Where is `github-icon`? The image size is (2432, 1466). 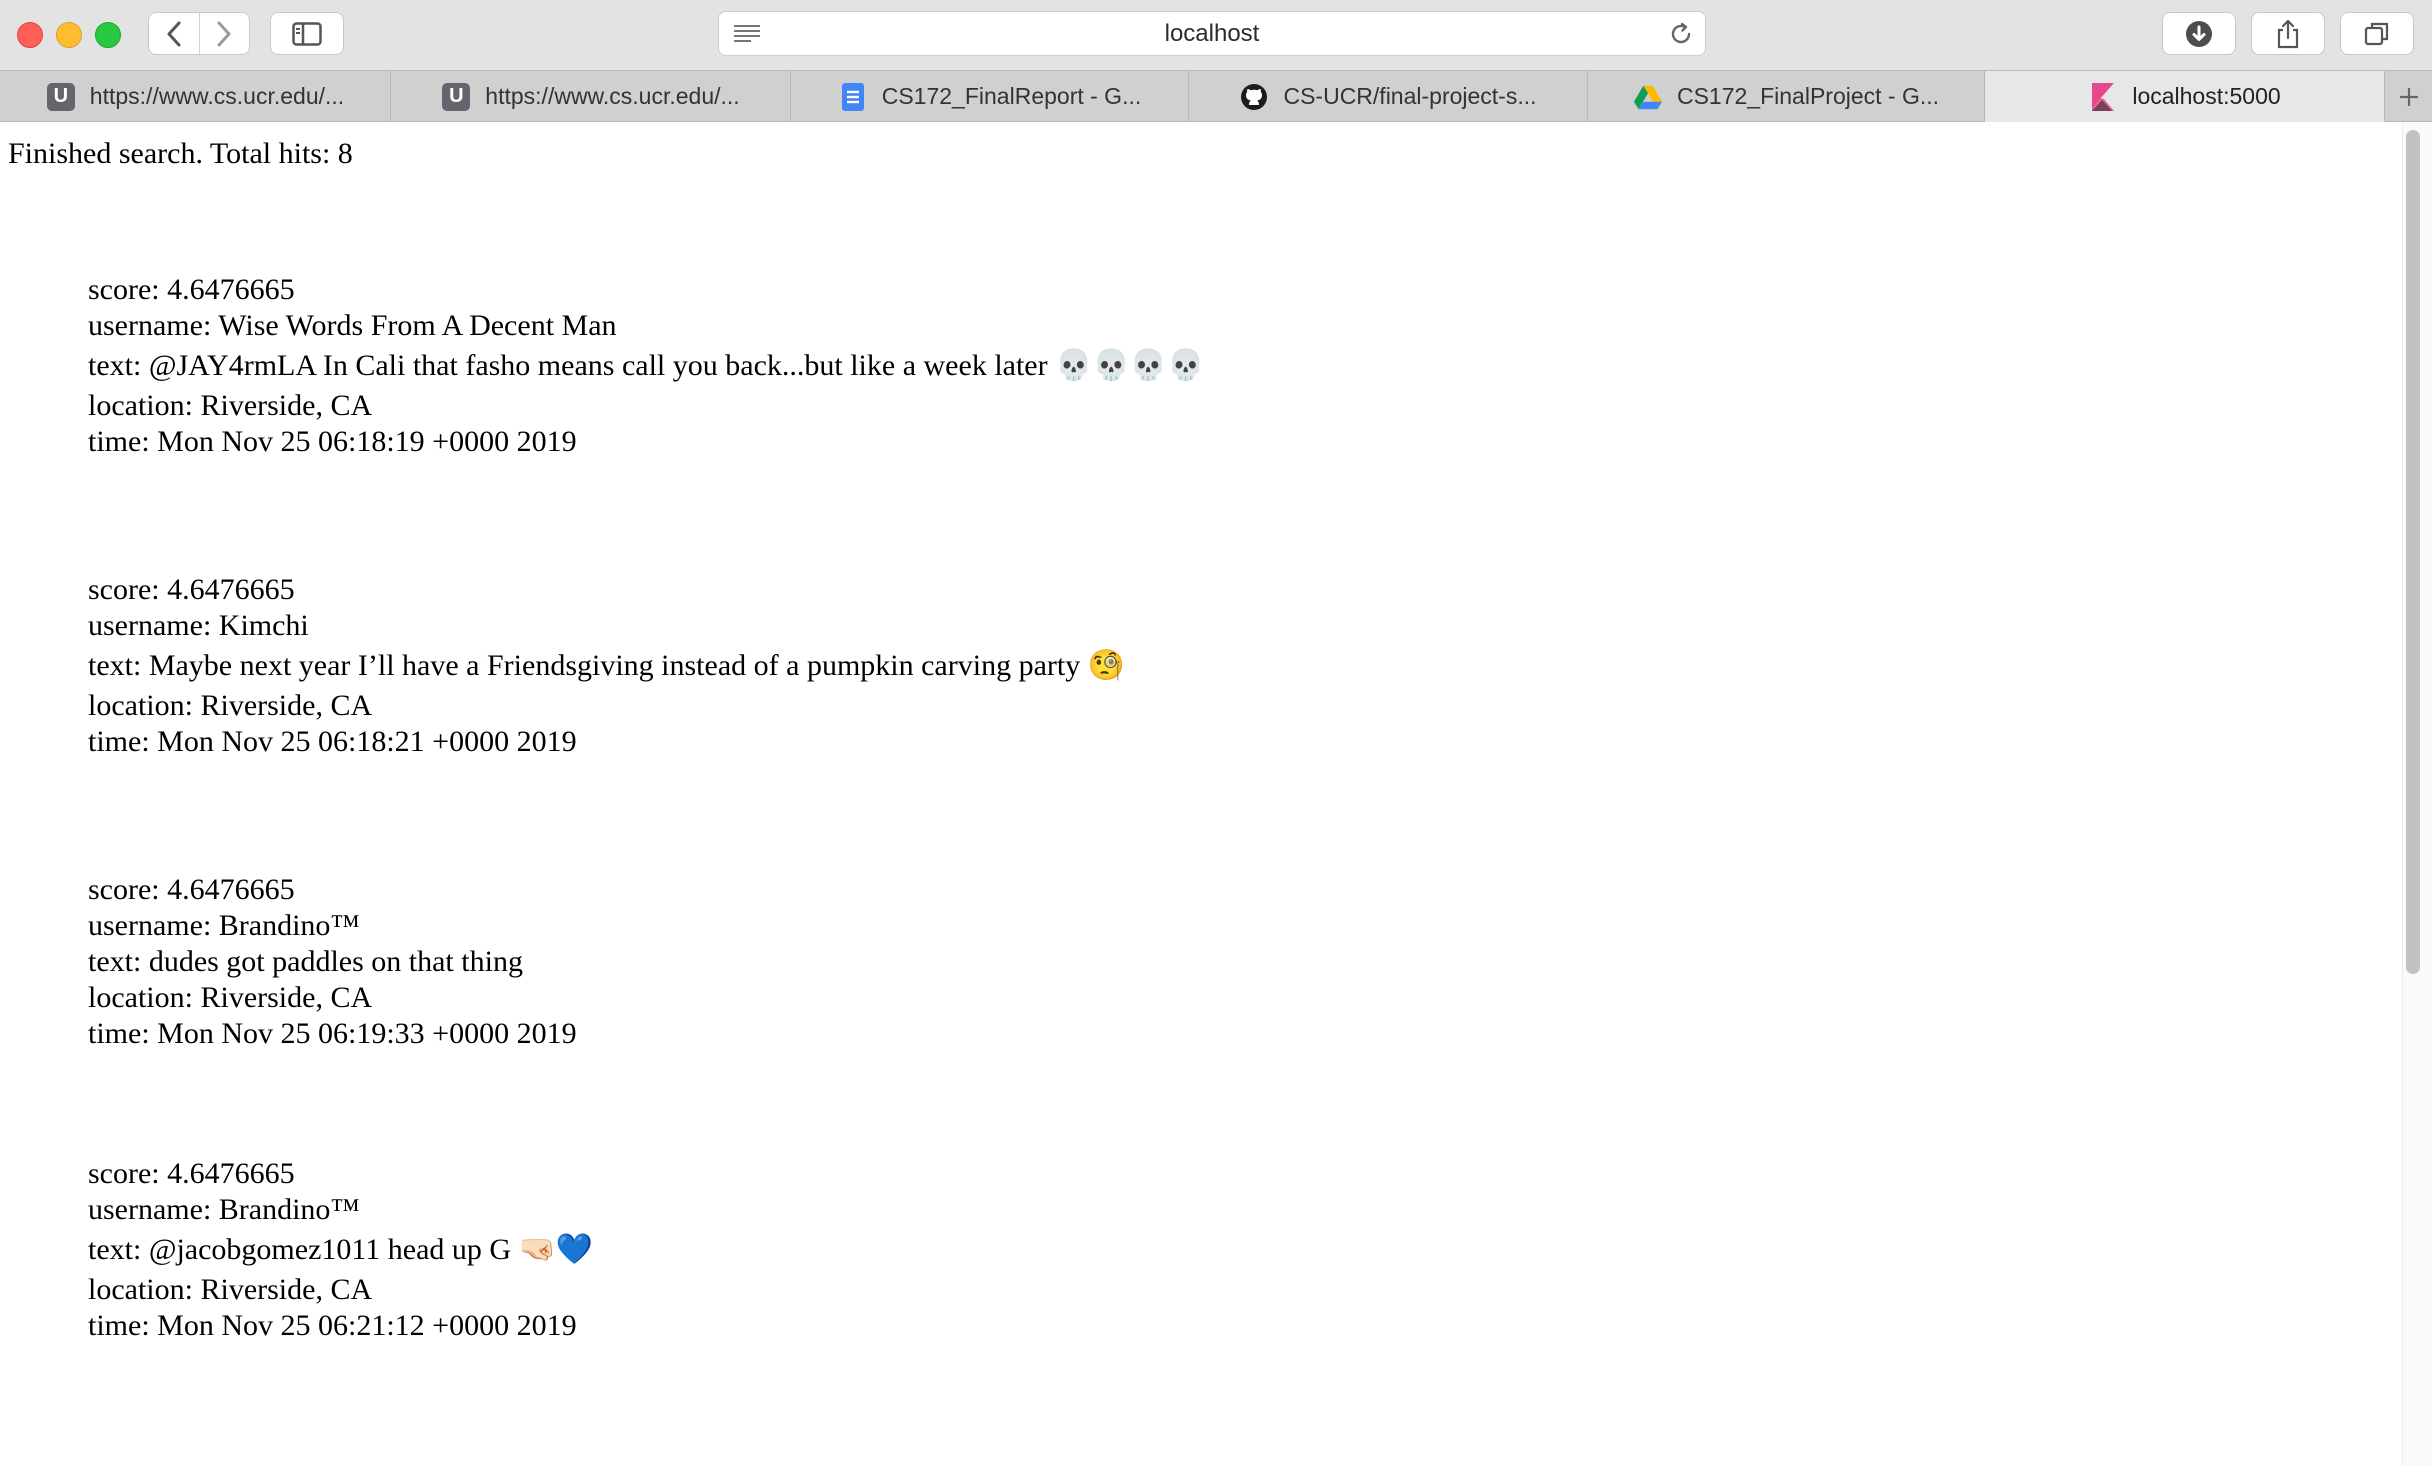 github-icon is located at coordinates (1254, 97).